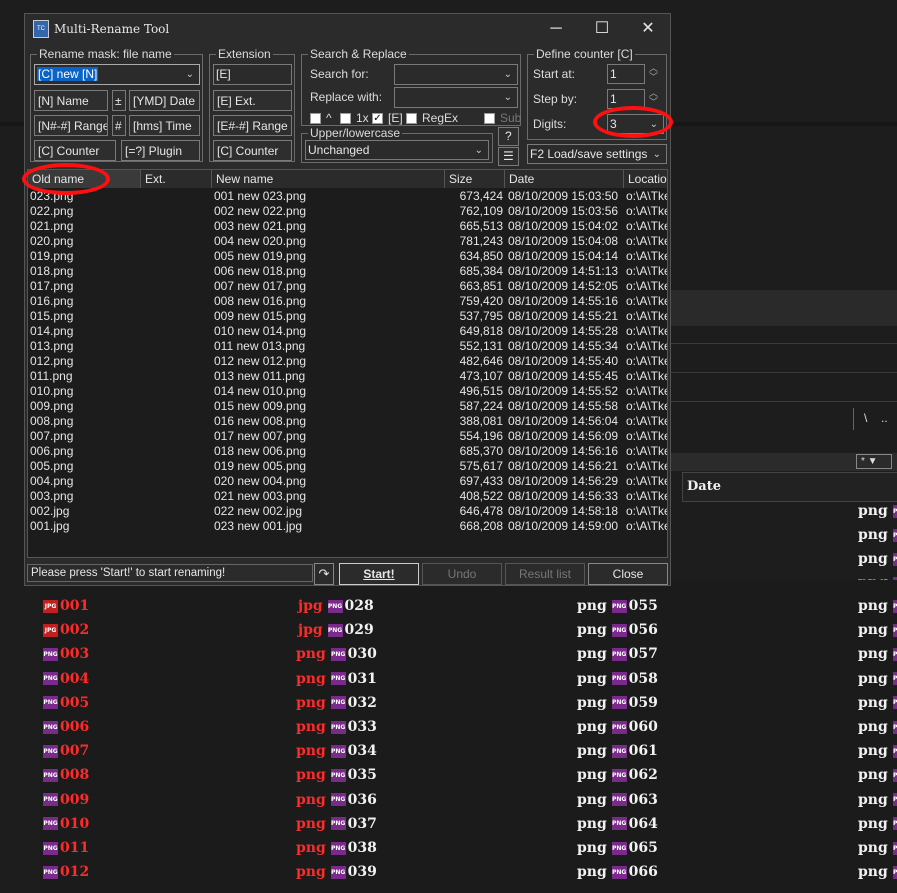 The height and width of the screenshot is (893, 897). What do you see at coordinates (628, 574) in the screenshot?
I see `close-button: Close` at bounding box center [628, 574].